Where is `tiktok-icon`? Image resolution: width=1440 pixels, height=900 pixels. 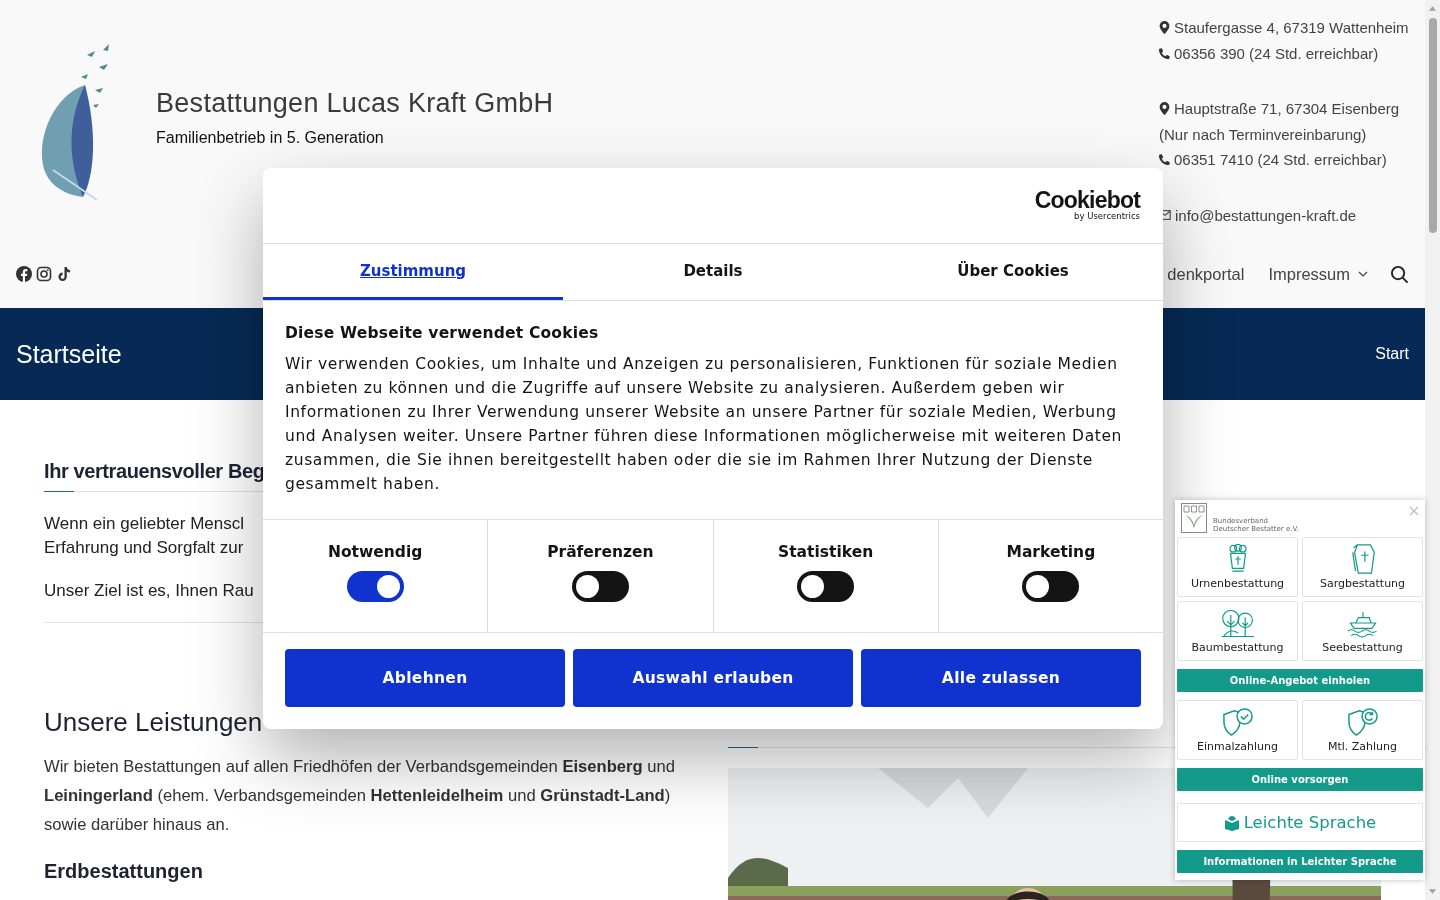 tiktok-icon is located at coordinates (64, 274).